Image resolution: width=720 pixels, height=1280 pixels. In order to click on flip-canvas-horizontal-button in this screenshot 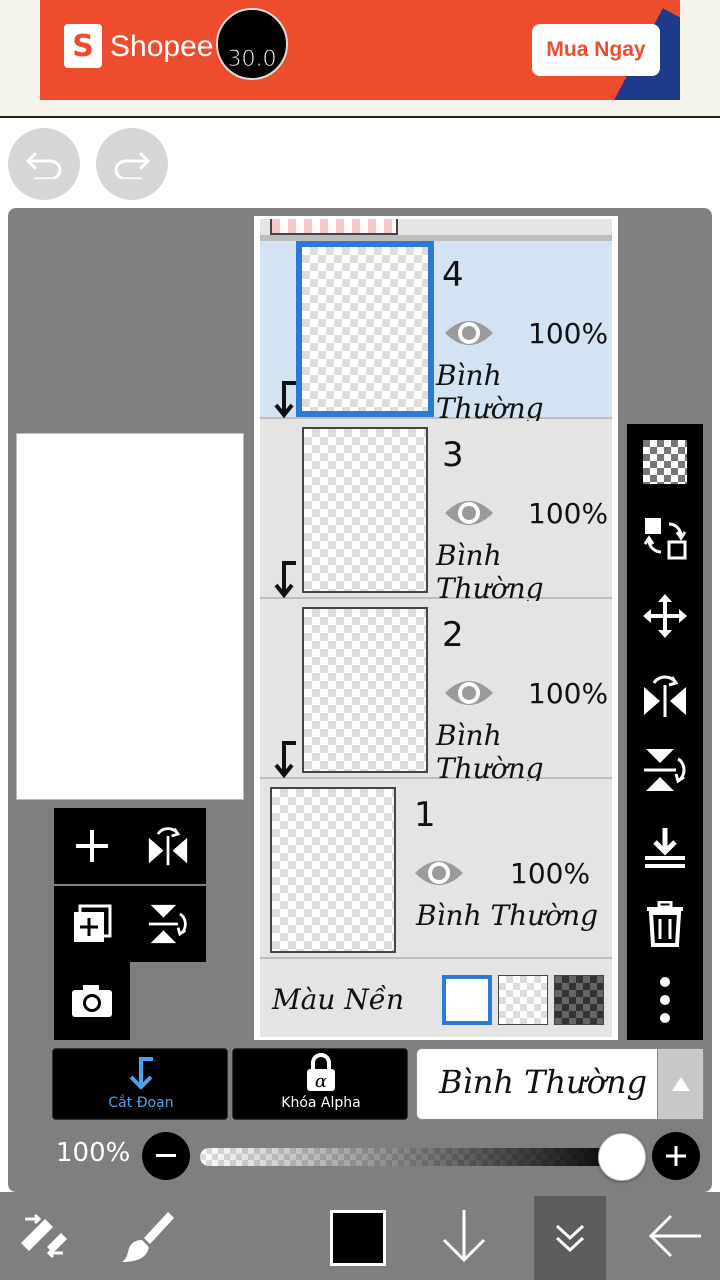, I will do `click(168, 846)`.